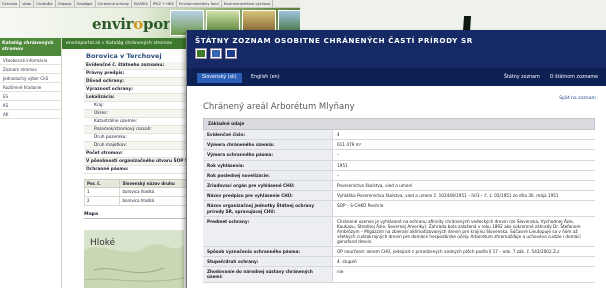 The height and width of the screenshot is (288, 606). What do you see at coordinates (268, 175) in the screenshot?
I see `info-label: Rok poslednej novelizácie:` at bounding box center [268, 175].